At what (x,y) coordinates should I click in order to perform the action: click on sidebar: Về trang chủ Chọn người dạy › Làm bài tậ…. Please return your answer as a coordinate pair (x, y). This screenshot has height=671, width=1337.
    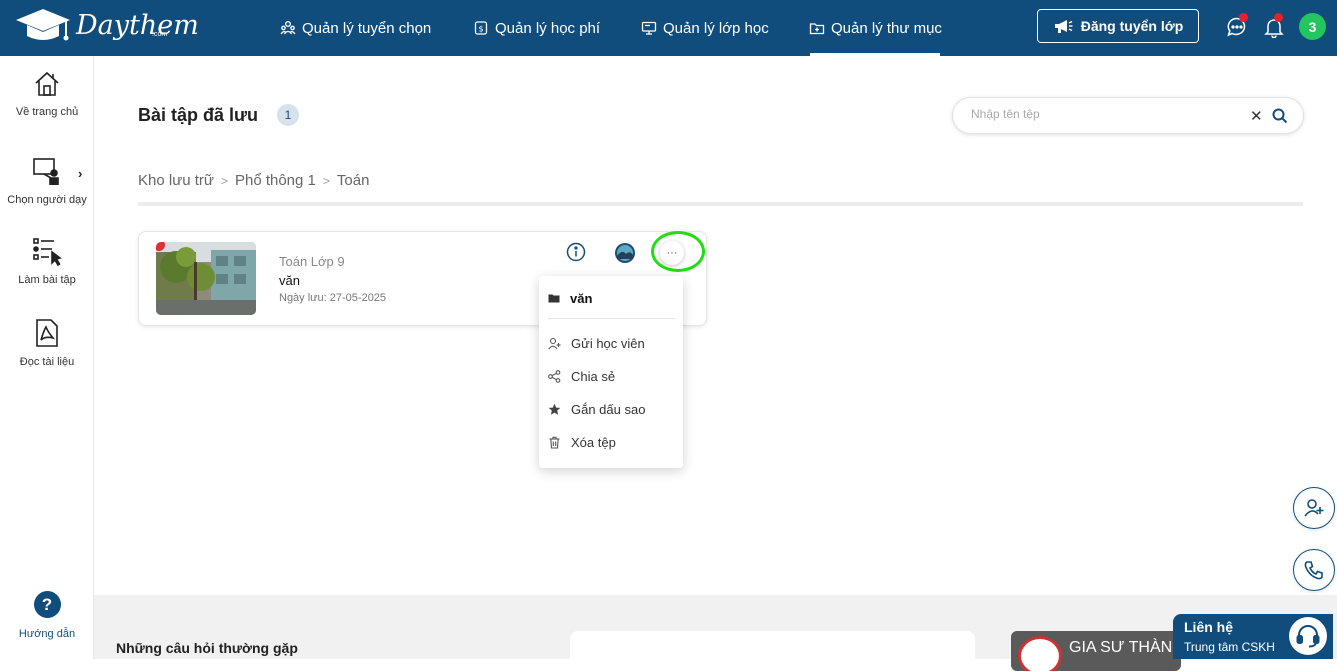
    Looking at the image, I should click on (47, 357).